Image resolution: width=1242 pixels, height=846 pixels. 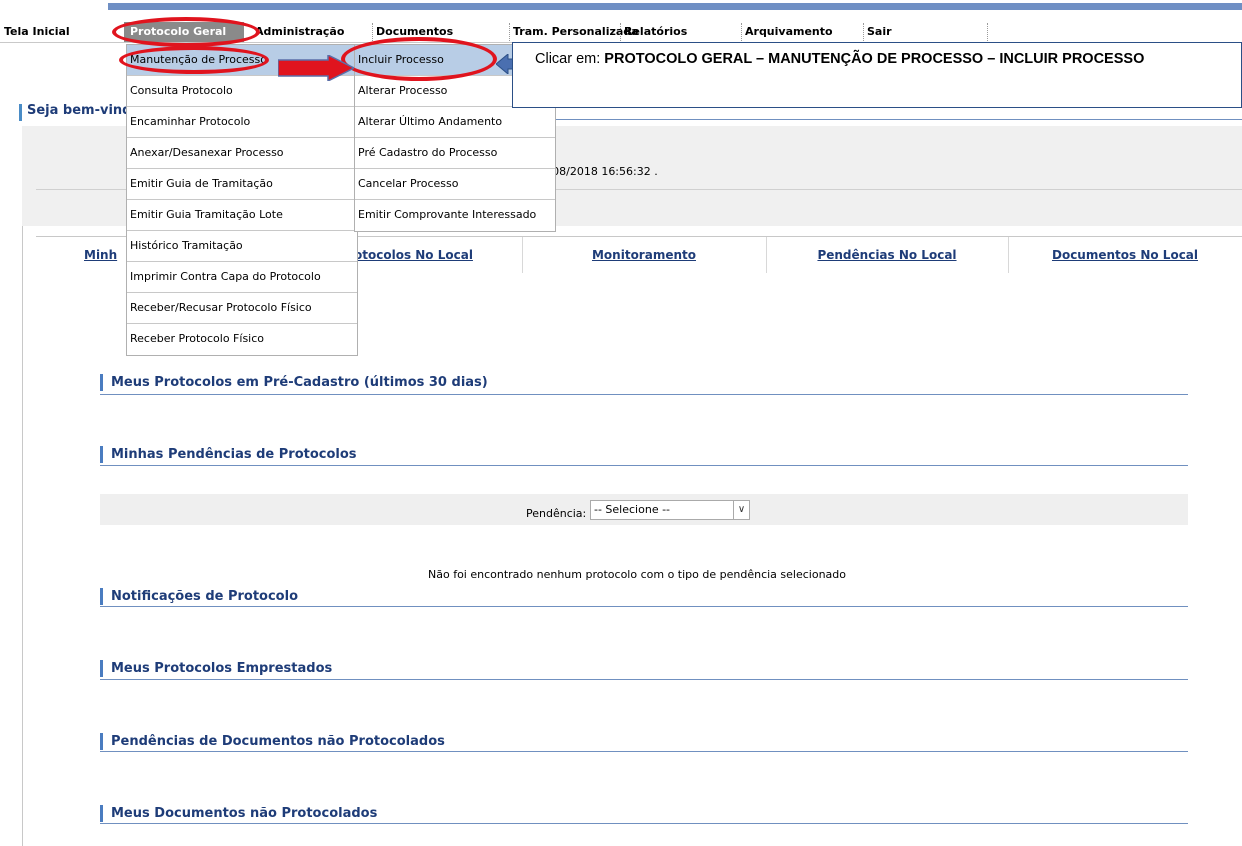 I want to click on menu-item-anexar-desanexar: Anexar/Desanexar Processo, so click(x=242, y=153).